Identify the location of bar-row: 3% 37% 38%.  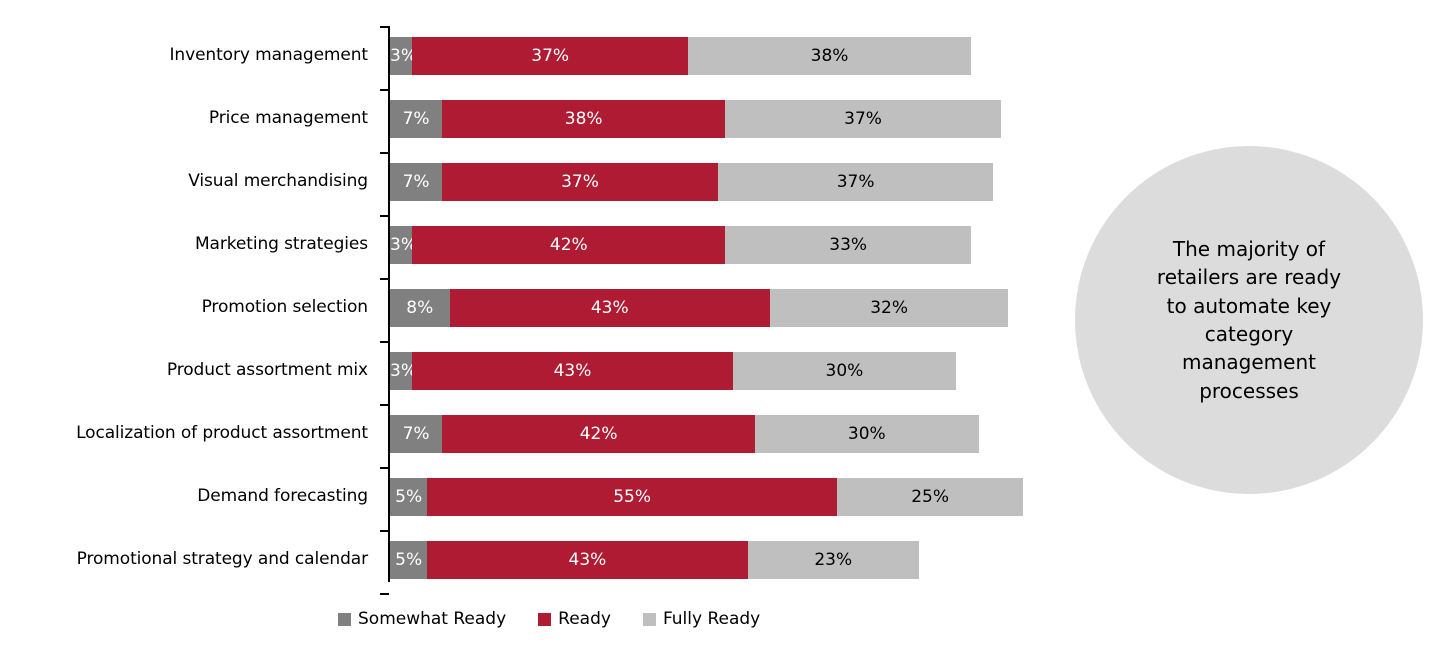
(681, 56).